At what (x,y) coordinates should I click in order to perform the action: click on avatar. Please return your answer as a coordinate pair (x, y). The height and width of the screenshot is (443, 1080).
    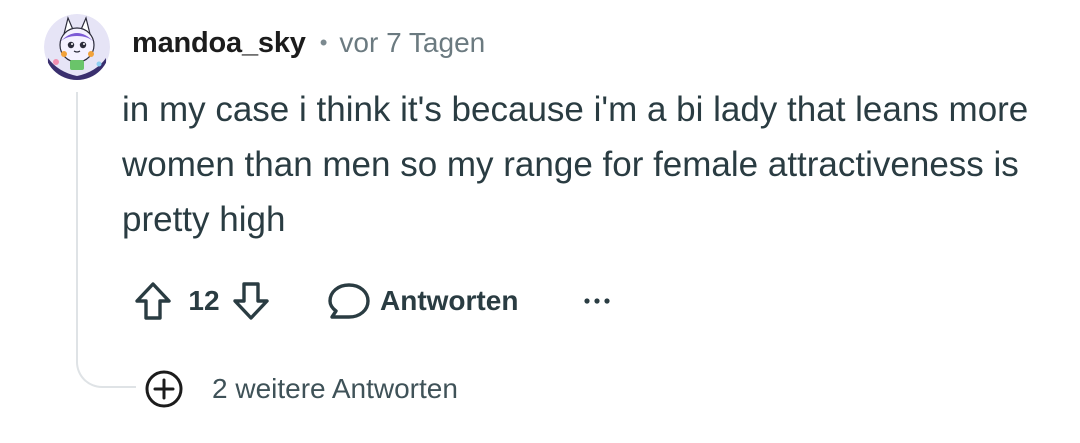
    Looking at the image, I should click on (77, 47).